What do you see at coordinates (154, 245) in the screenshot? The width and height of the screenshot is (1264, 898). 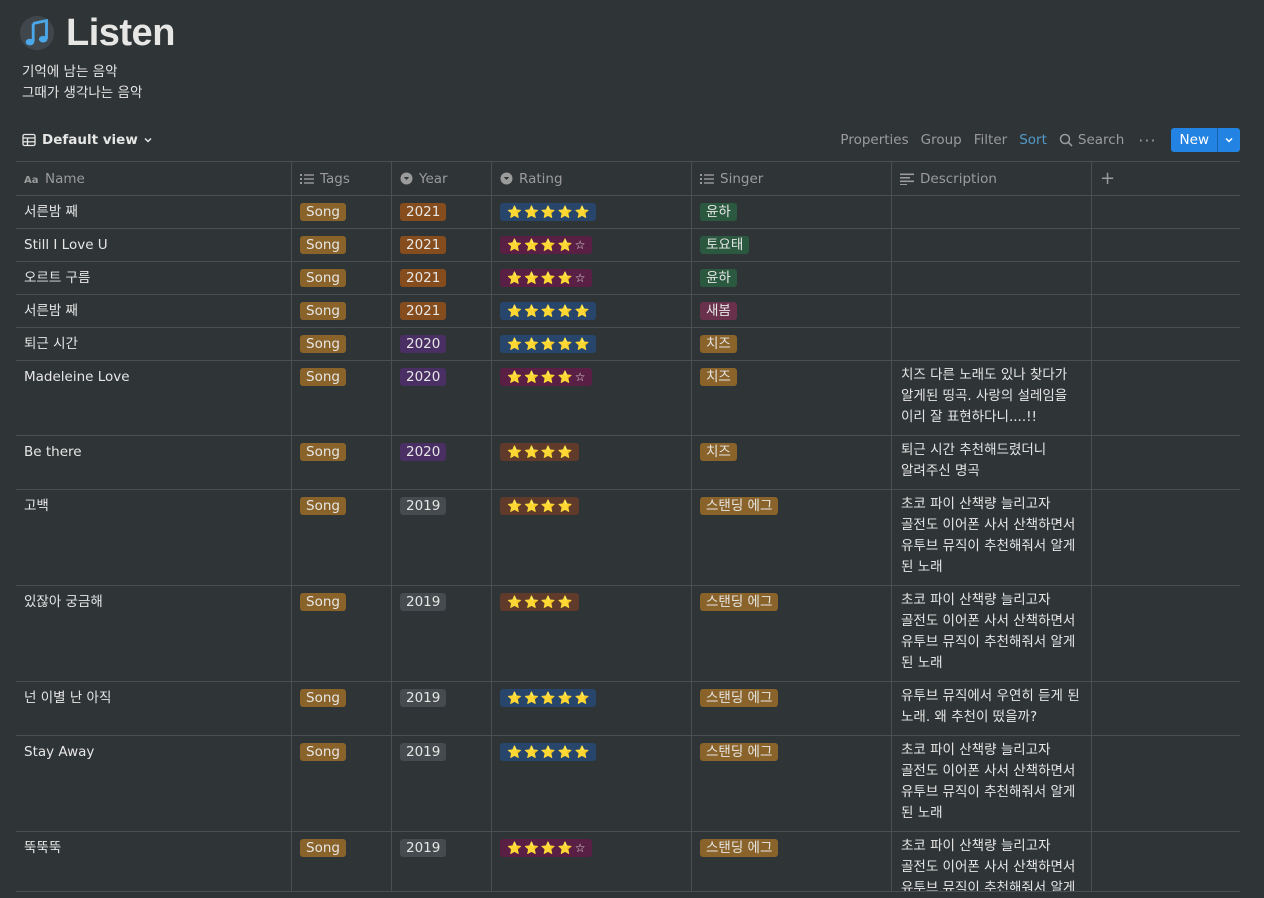 I see `song-name-cell: Still I Love U` at bounding box center [154, 245].